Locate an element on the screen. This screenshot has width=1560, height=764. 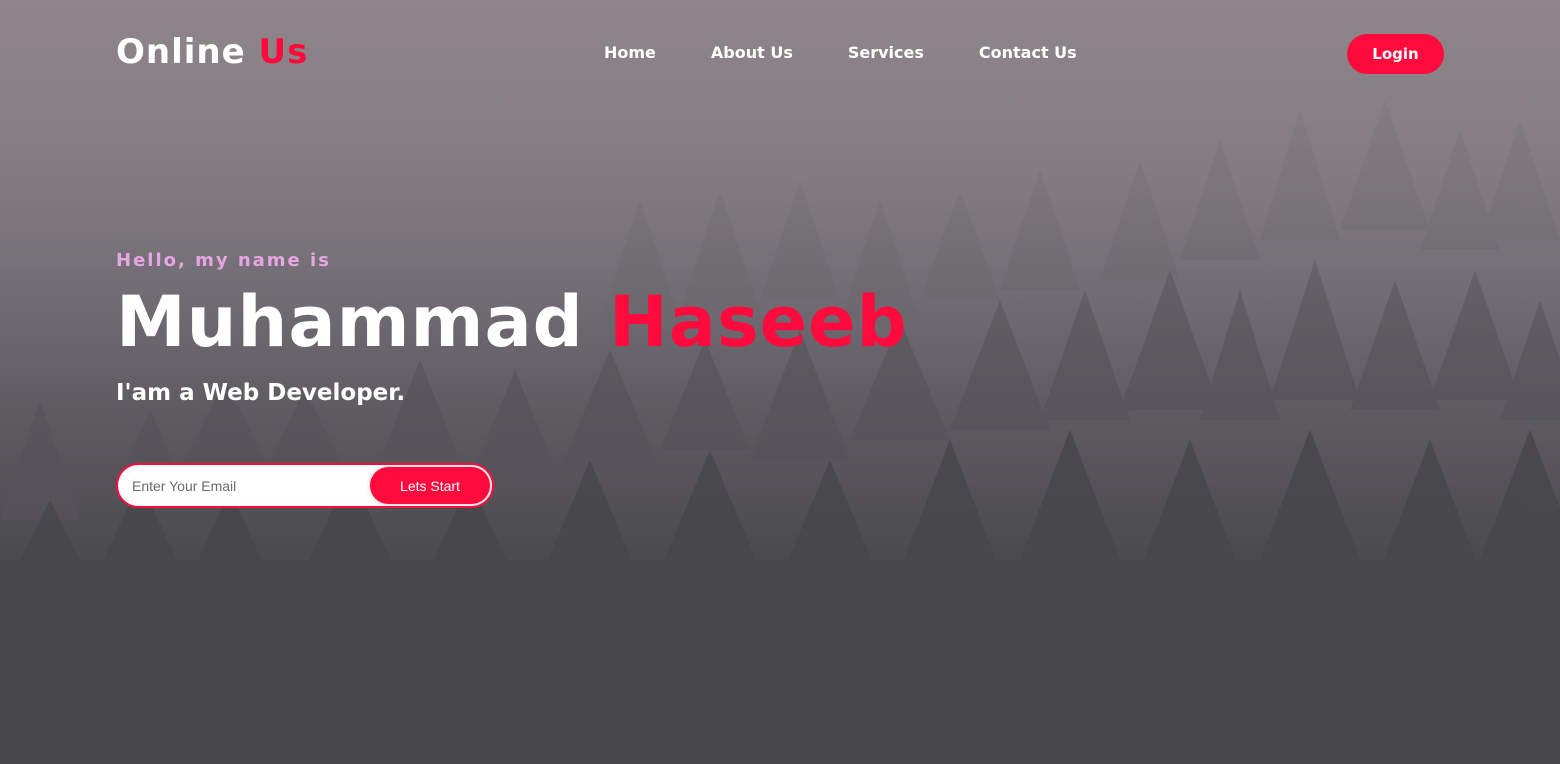
hero-name: Muhammad Haseeb is located at coordinates (526, 322).